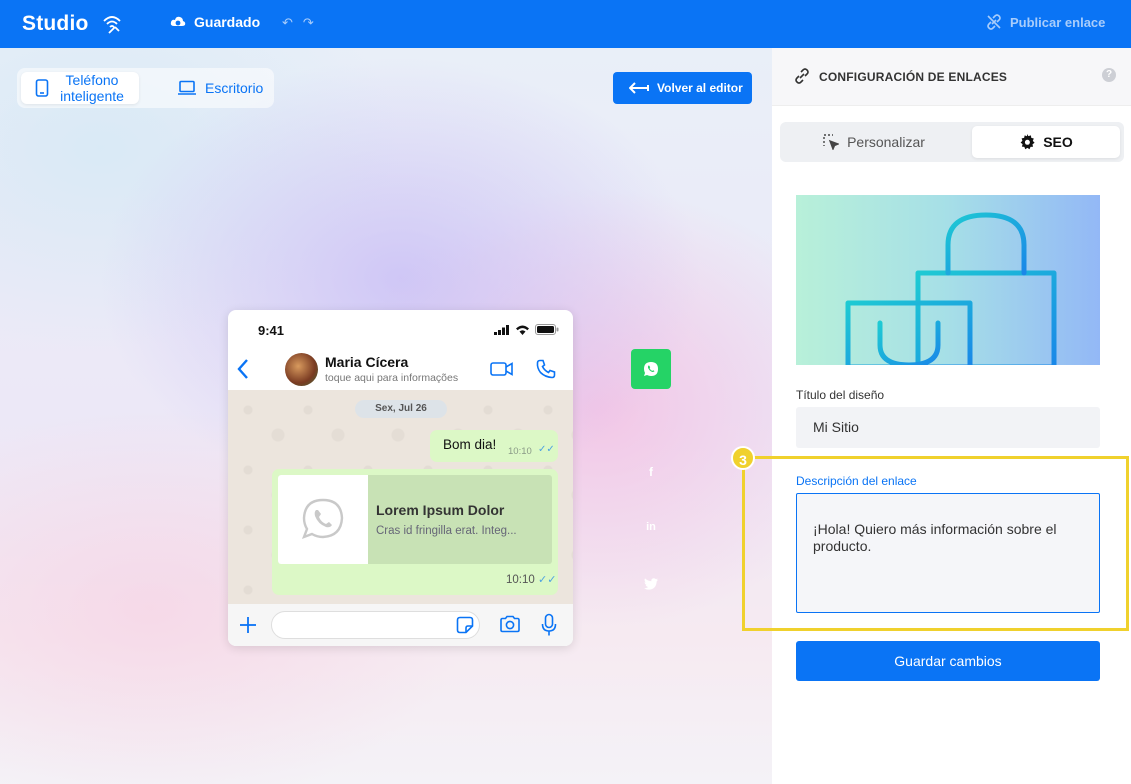 This screenshot has height=784, width=1131. Describe the element at coordinates (700, 88) in the screenshot. I see `back-to-editor-label: Volver al editor` at that location.